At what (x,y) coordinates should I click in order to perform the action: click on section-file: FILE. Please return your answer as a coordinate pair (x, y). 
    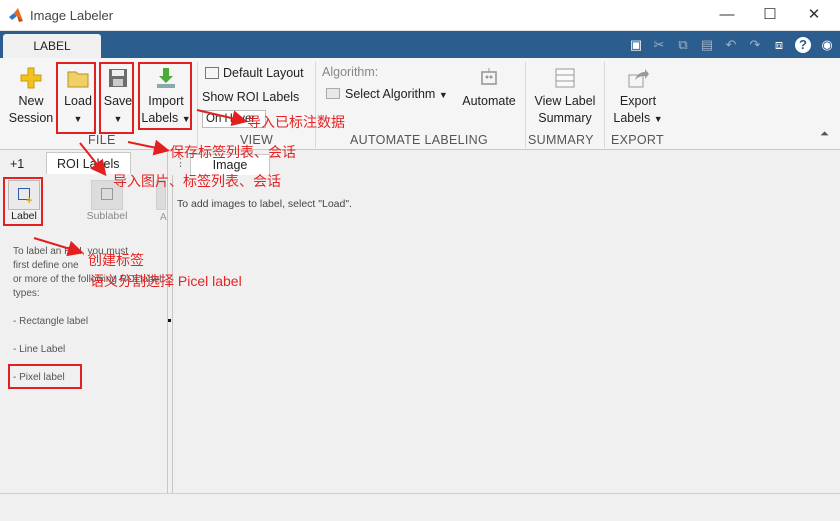
    Looking at the image, I should click on (102, 140).